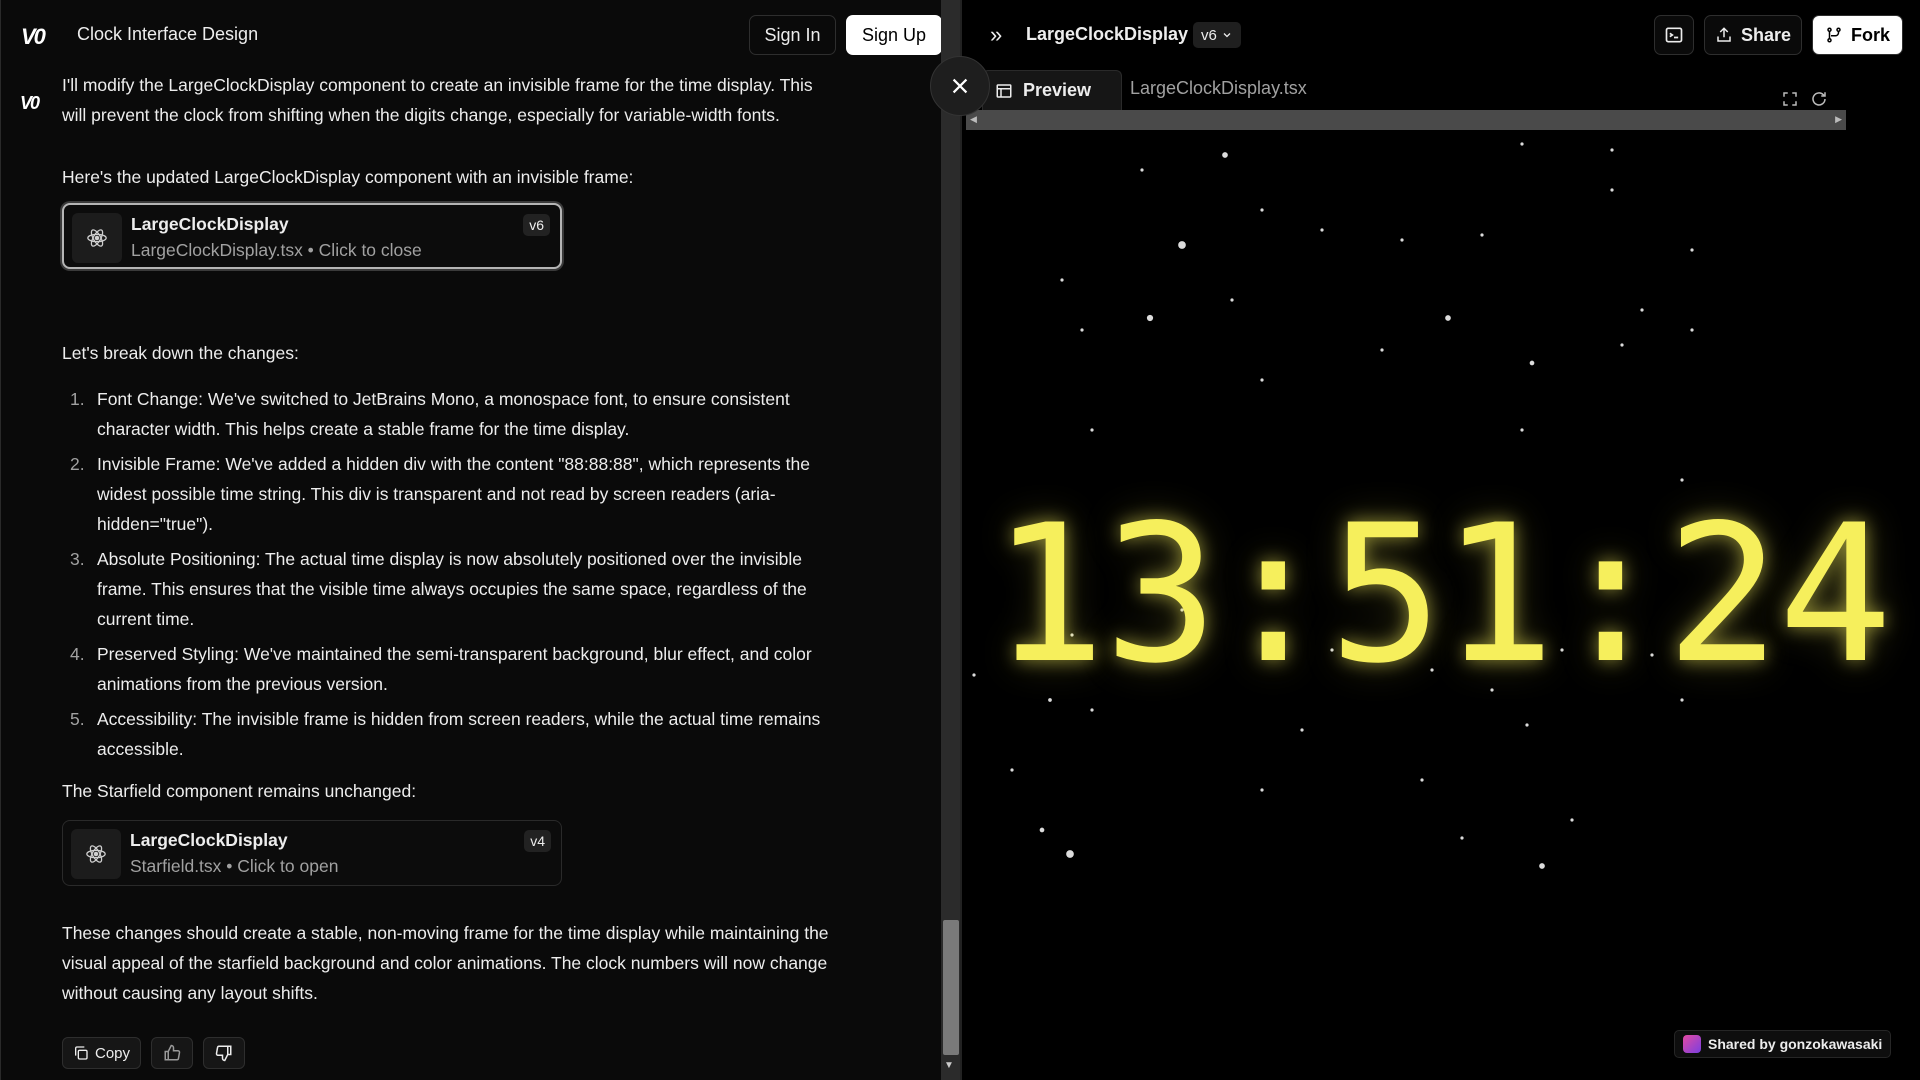 The image size is (1920, 1080). I want to click on sign-up-button: Sign Up, so click(894, 35).